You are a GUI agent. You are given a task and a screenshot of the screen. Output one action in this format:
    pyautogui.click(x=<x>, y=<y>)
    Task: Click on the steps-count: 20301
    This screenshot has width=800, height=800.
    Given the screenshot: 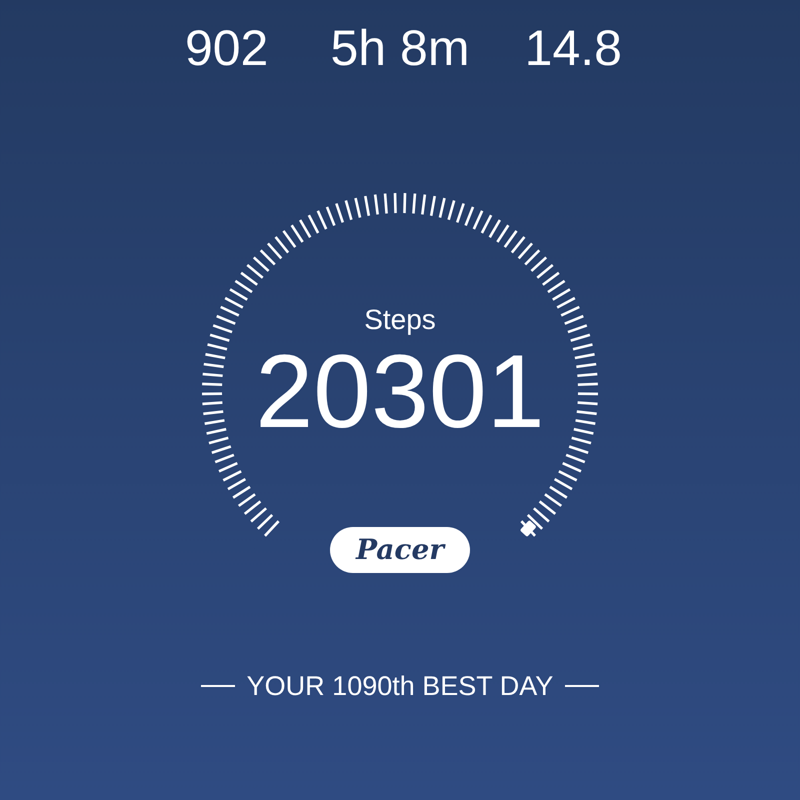 What is the action you would take?
    pyautogui.click(x=400, y=392)
    